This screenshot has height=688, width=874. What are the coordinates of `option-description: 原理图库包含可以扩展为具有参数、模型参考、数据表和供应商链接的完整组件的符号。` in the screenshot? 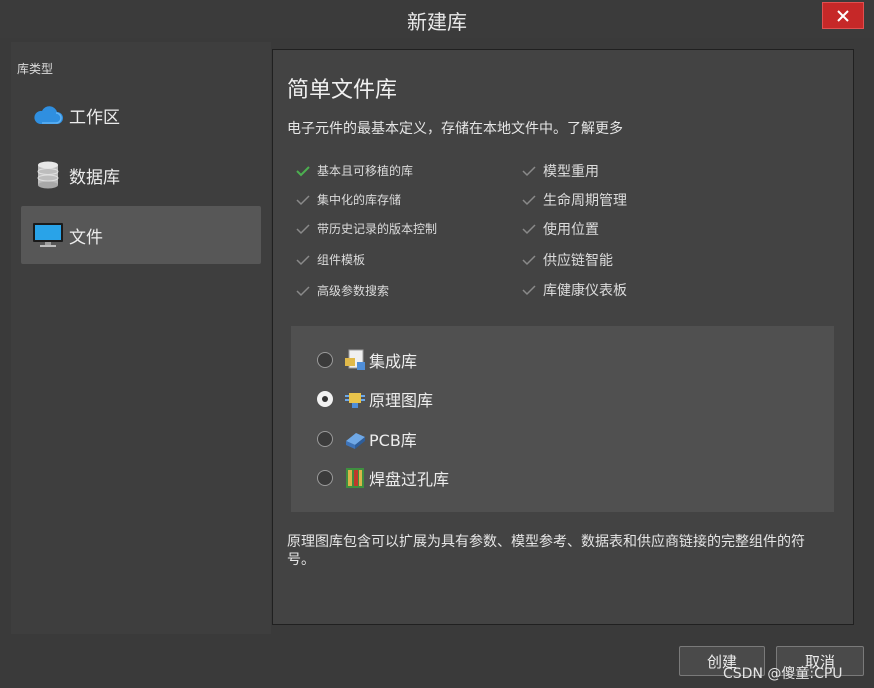 It's located at (546, 551).